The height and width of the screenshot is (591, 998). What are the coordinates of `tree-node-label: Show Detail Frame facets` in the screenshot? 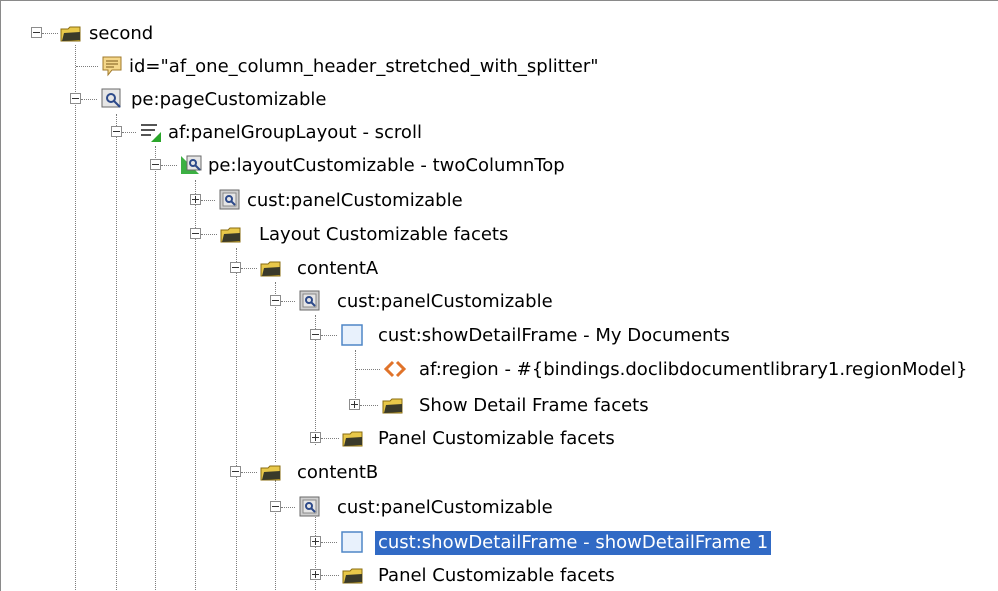 It's located at (534, 406).